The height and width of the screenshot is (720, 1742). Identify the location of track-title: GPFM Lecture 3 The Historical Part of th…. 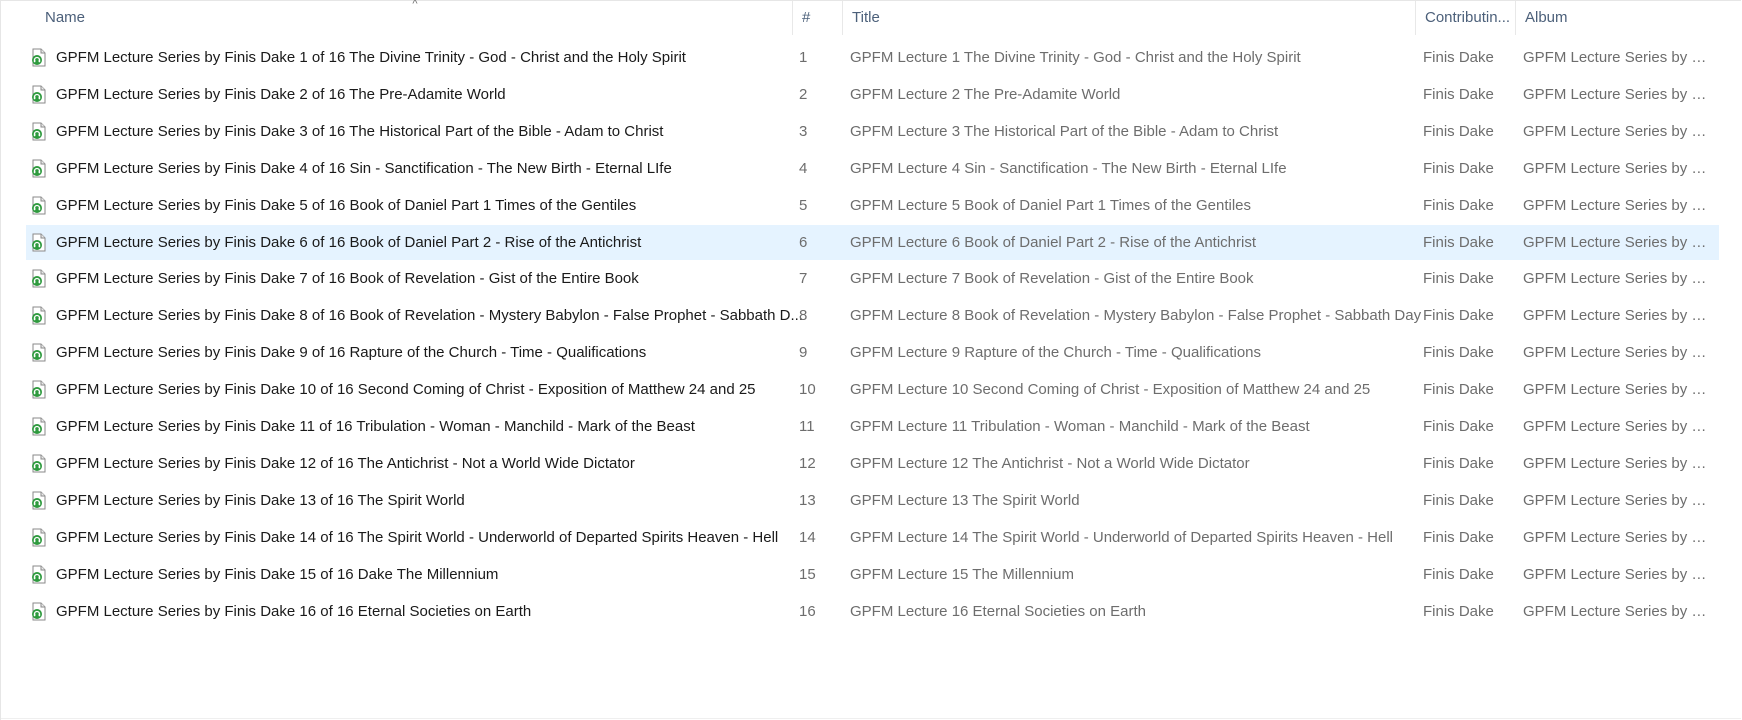
(1064, 131).